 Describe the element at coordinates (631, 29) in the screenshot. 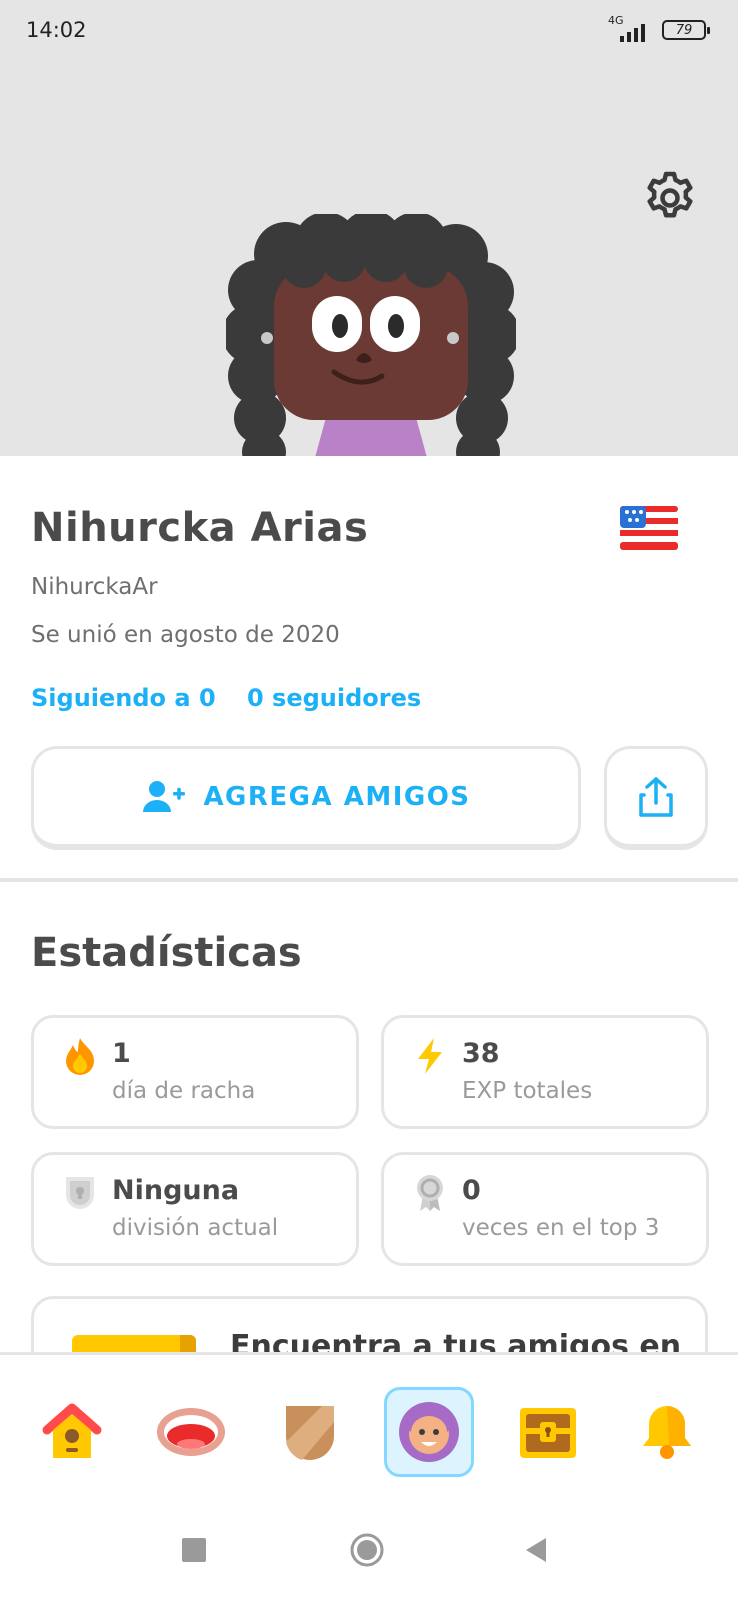

I see `cellular-signal-icon: 4G` at that location.